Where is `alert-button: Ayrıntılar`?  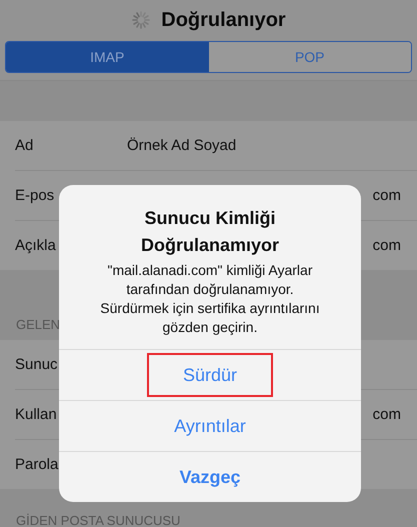 alert-button: Ayrıntılar is located at coordinates (210, 426).